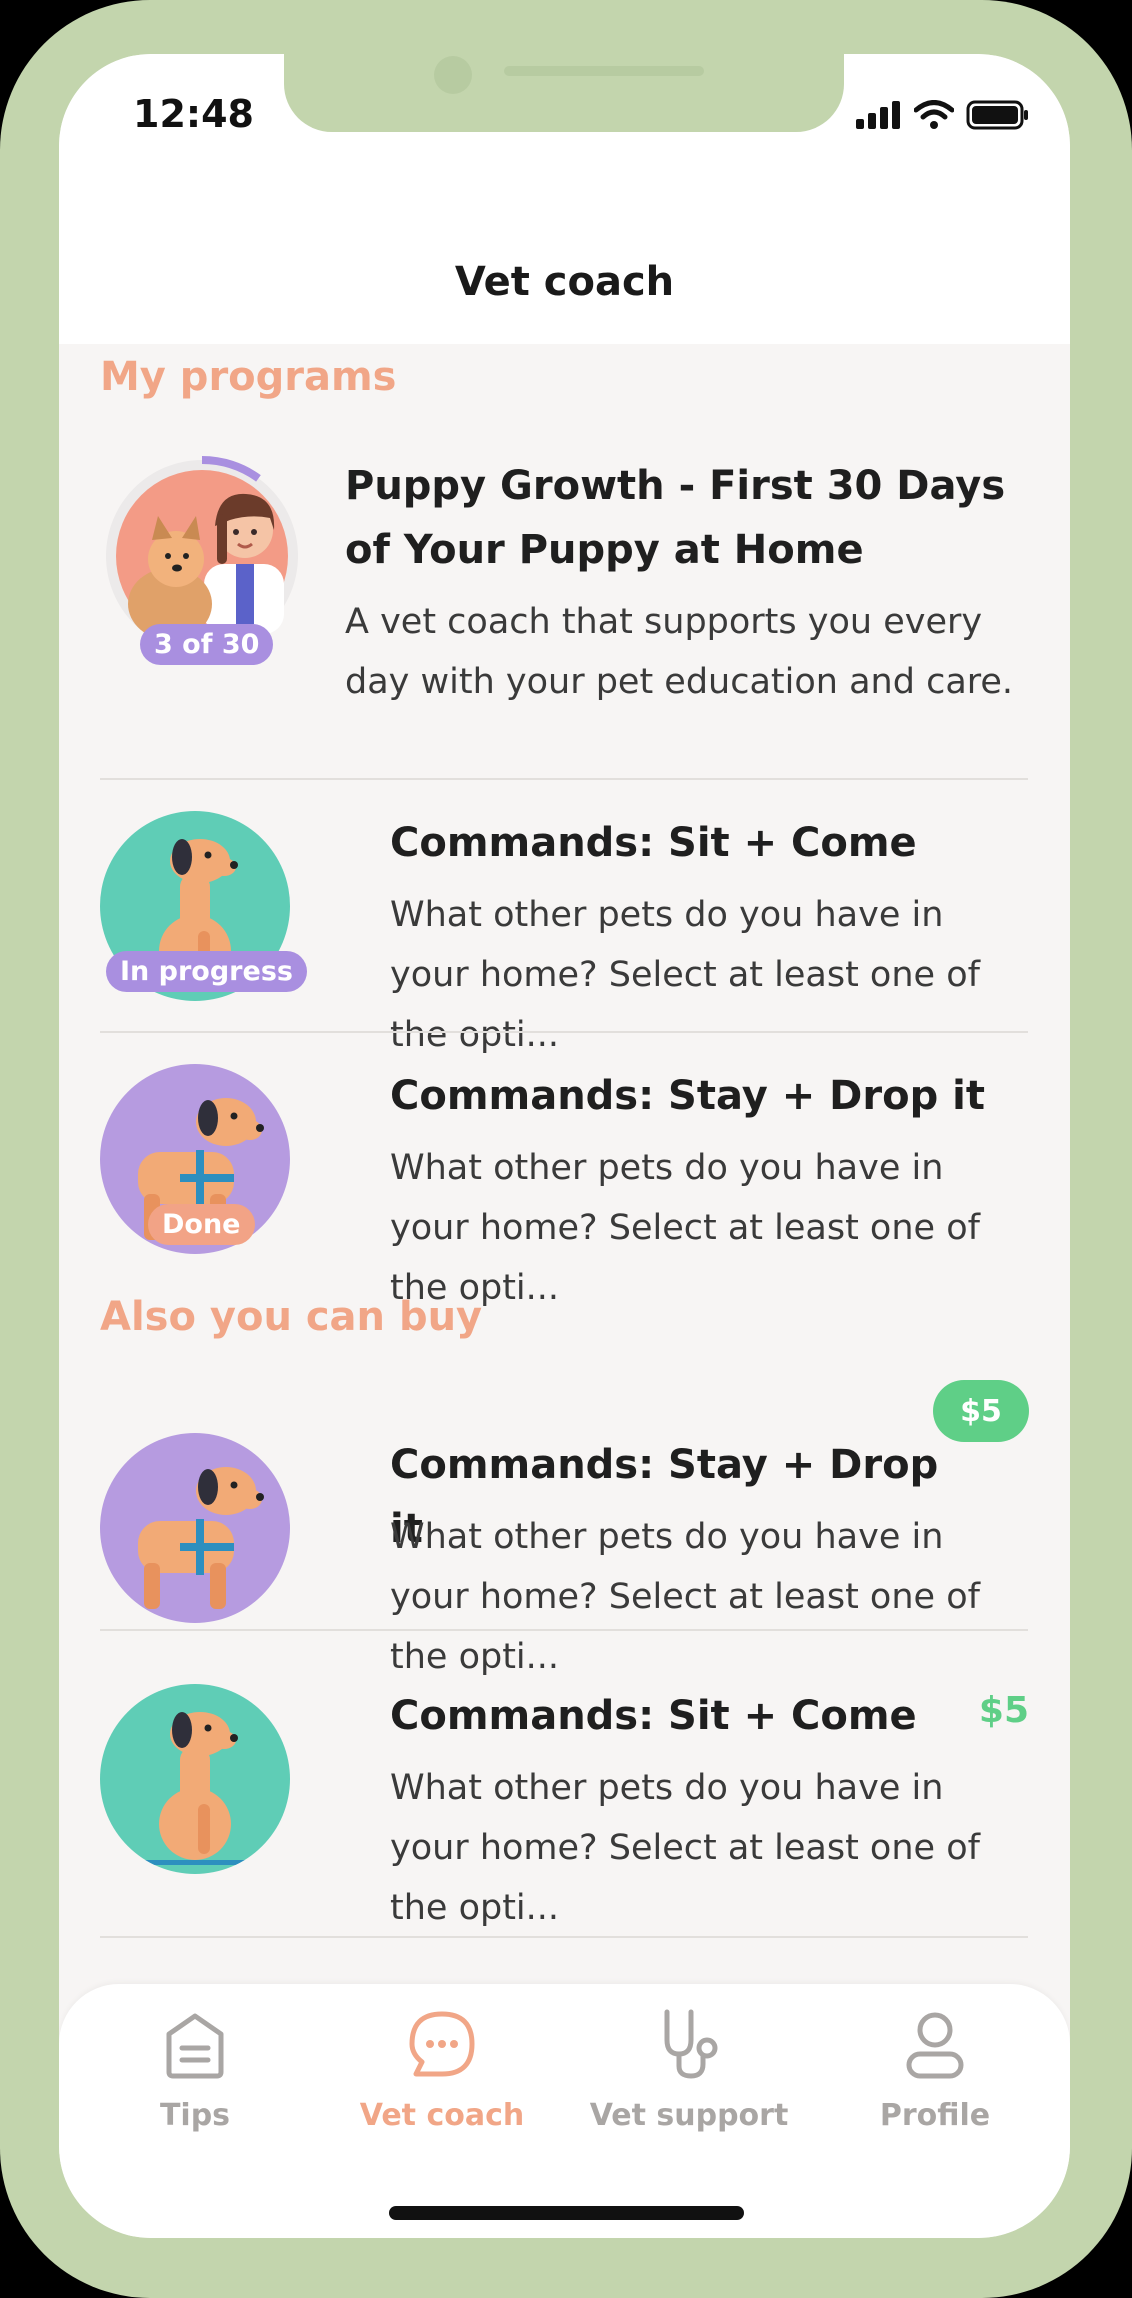  What do you see at coordinates (689, 2115) in the screenshot?
I see `tab-label: Vet support` at bounding box center [689, 2115].